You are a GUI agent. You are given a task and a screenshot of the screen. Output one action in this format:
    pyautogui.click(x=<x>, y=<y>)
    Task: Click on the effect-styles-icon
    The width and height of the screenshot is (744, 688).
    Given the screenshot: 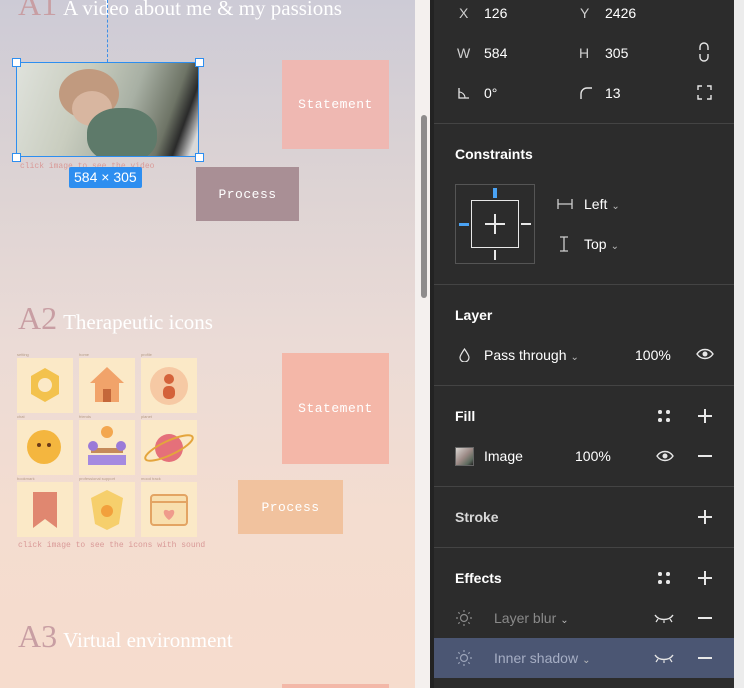 What is the action you would take?
    pyautogui.click(x=664, y=578)
    